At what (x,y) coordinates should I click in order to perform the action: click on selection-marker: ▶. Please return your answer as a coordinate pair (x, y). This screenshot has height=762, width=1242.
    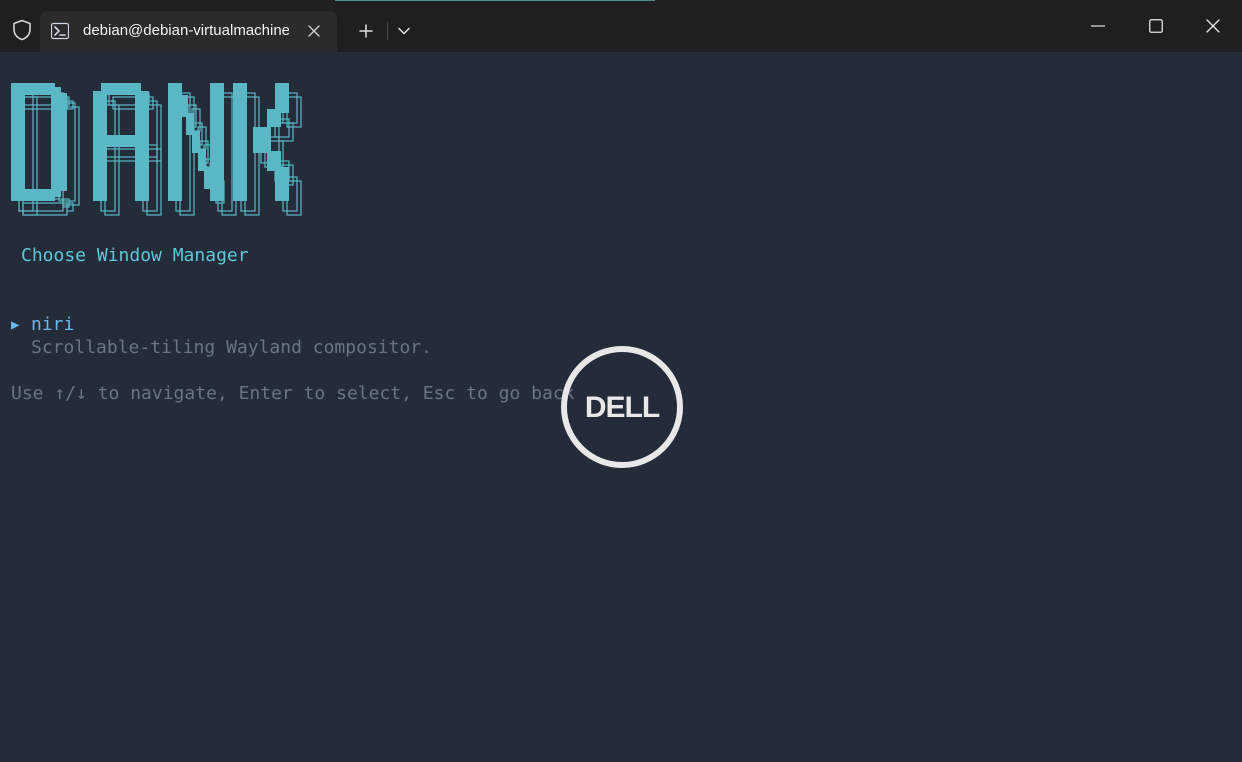
    Looking at the image, I should click on (15, 325).